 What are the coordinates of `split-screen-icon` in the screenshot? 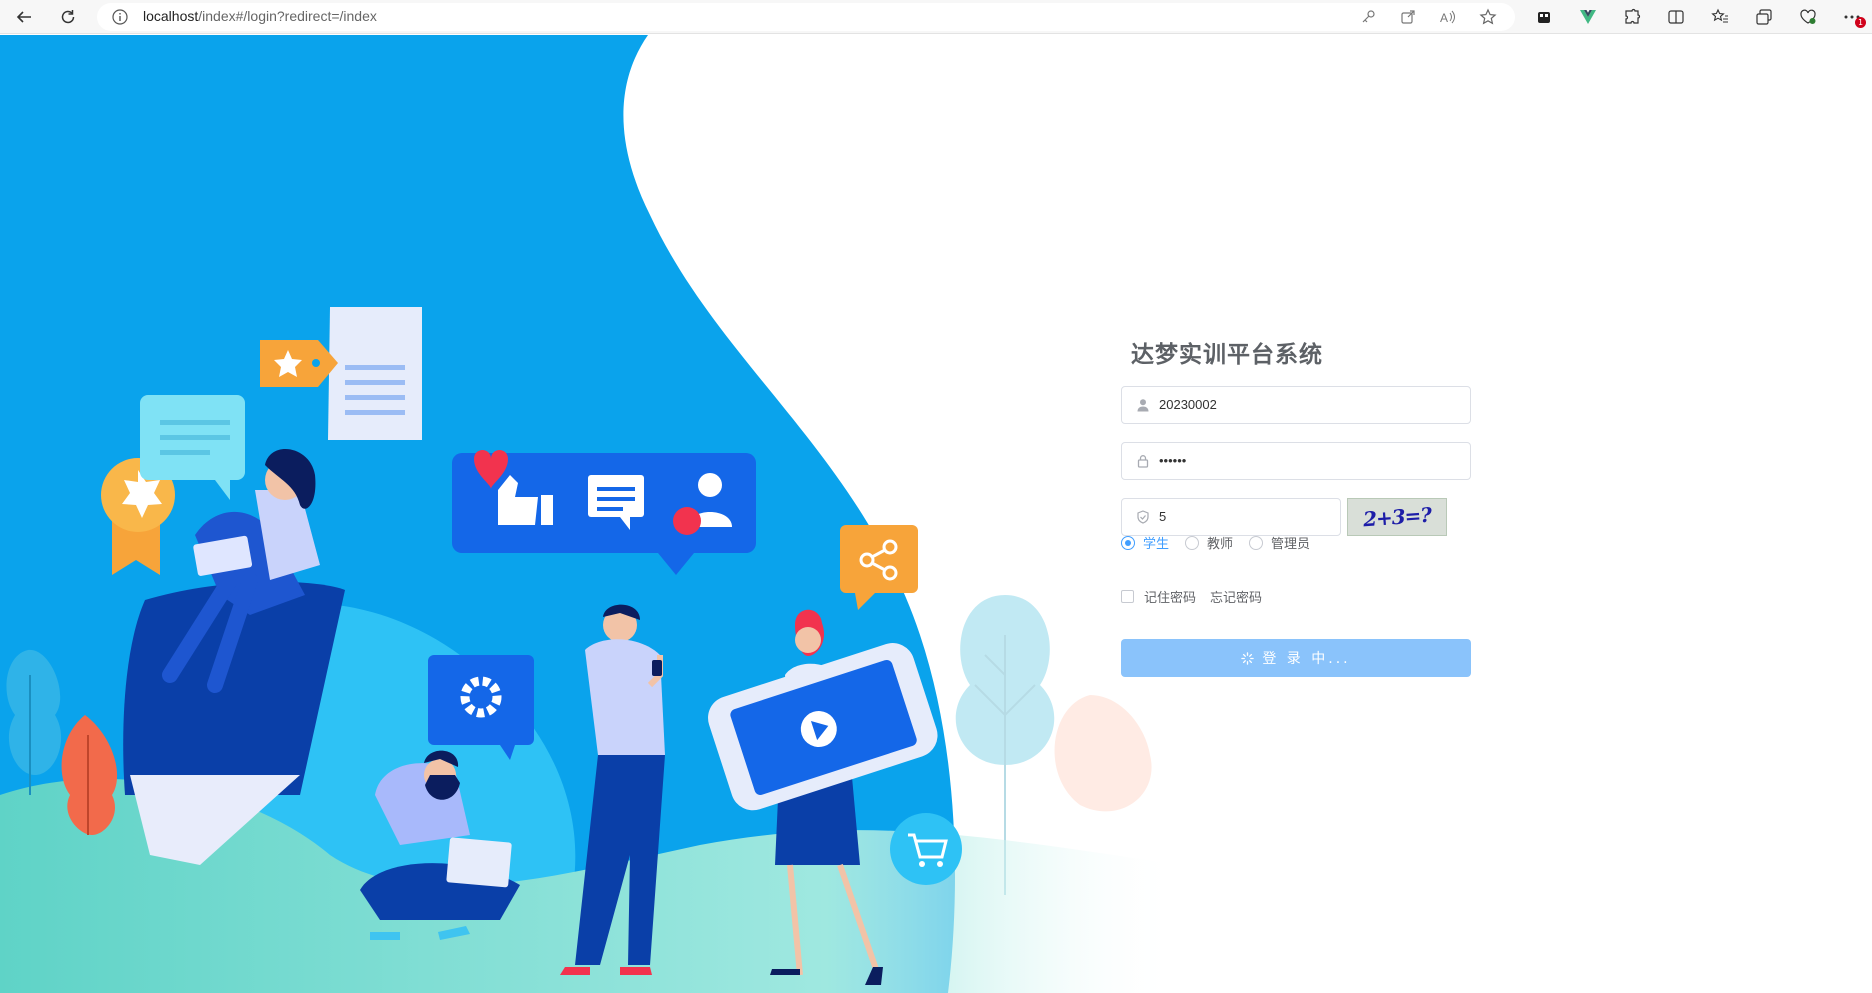 It's located at (1676, 17).